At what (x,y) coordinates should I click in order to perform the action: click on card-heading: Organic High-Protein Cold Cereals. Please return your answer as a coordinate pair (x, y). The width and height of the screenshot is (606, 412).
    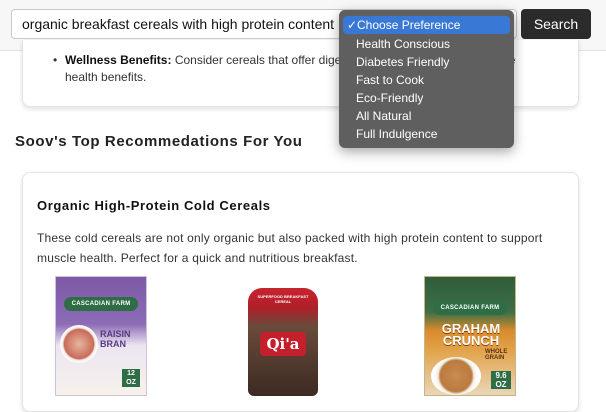
    Looking at the image, I should click on (154, 205).